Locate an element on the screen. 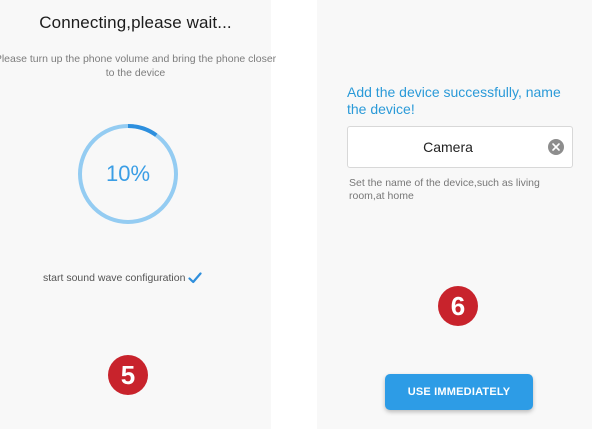  clear-icon is located at coordinates (556, 147).